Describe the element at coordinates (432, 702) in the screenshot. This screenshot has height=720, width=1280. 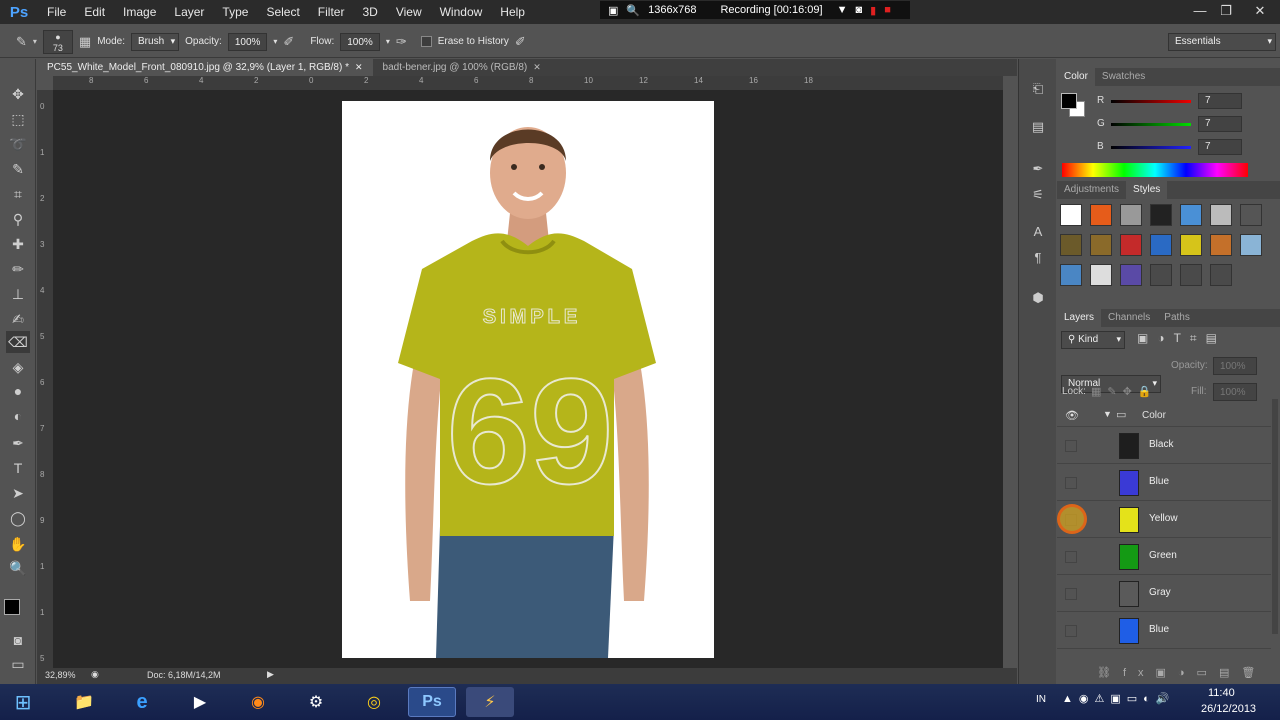
I see `photoshop-taskbar-icon: Ps` at that location.